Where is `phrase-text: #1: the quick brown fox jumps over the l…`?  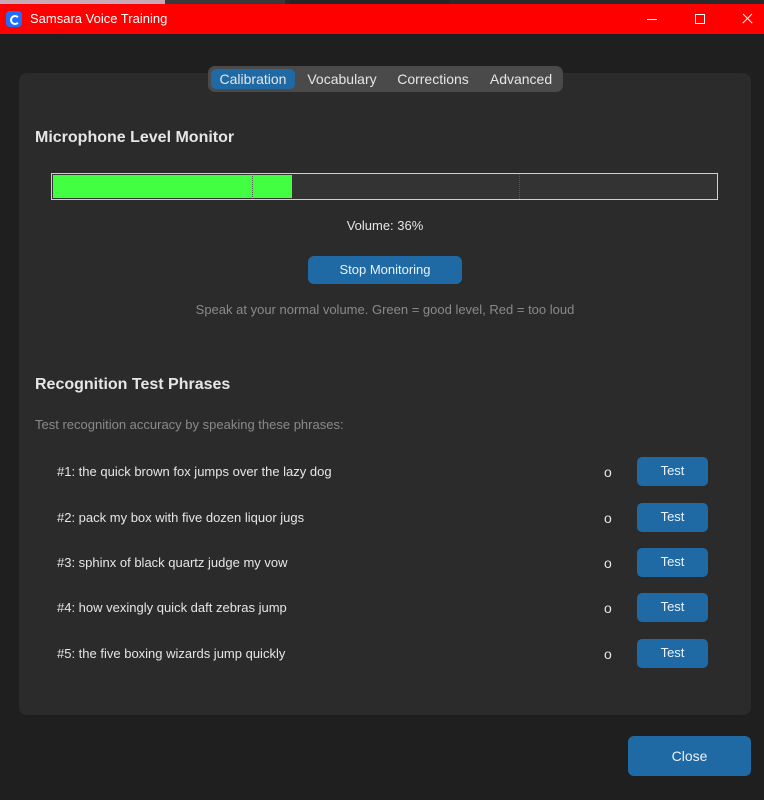 phrase-text: #1: the quick brown fox jumps over the l… is located at coordinates (194, 471).